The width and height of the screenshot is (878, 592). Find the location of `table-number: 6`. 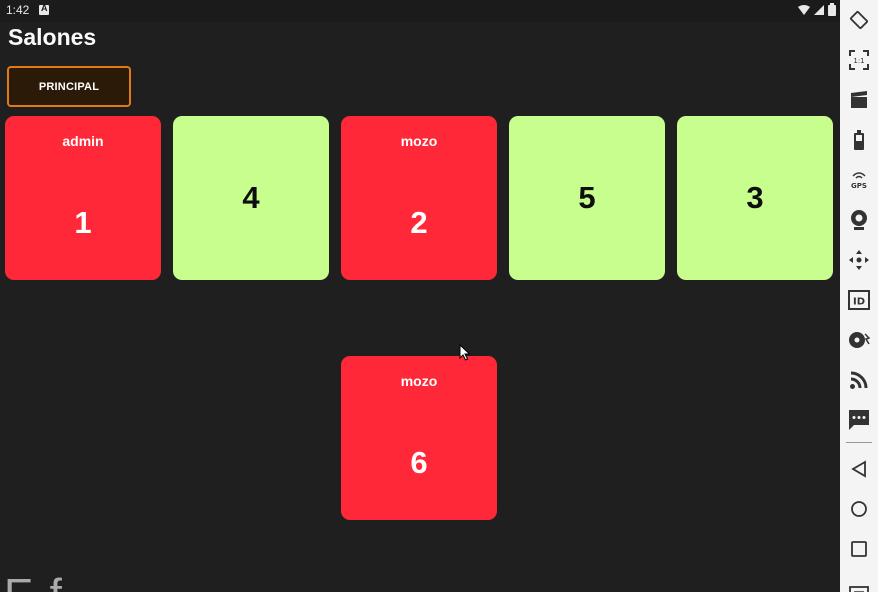

table-number: 6 is located at coordinates (419, 462).